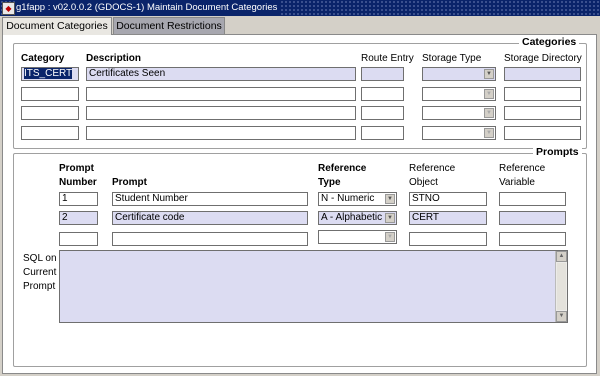 This screenshot has height=376, width=600. What do you see at coordinates (342, 168) in the screenshot?
I see `header-reference-type-line1: Reference` at bounding box center [342, 168].